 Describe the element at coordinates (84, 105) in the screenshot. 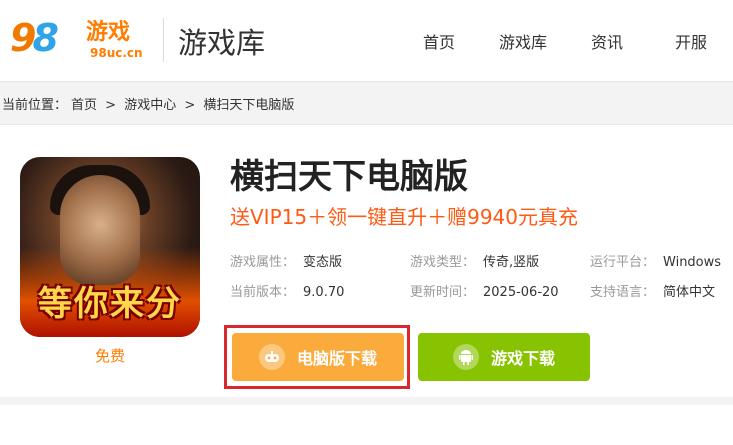

I see `breadcrumb-item-home: 首页` at that location.